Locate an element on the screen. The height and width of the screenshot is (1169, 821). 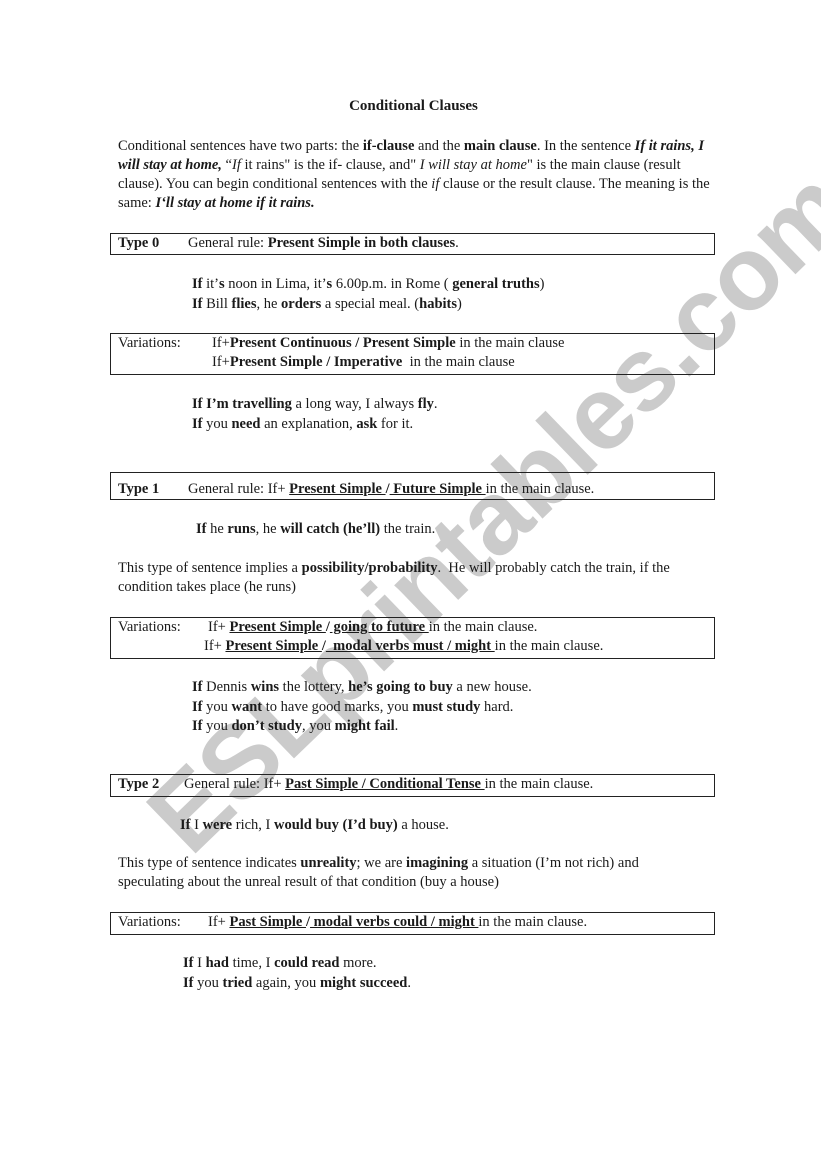
emphasized-text: might fail is located at coordinates (364, 726).